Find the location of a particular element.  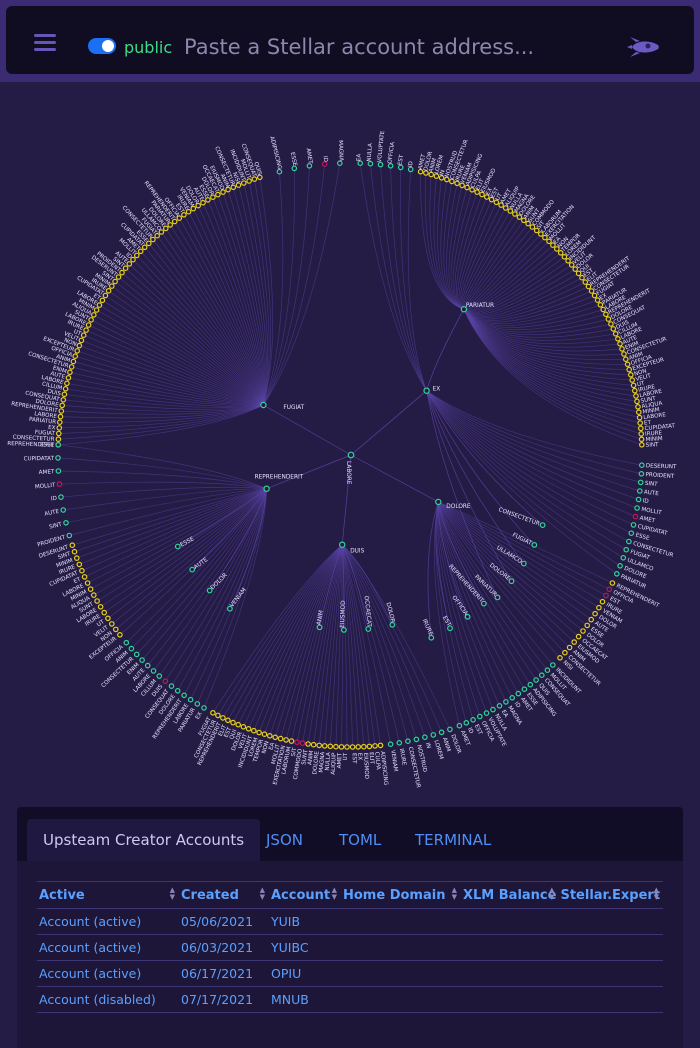

column-label: Account is located at coordinates (301, 895).